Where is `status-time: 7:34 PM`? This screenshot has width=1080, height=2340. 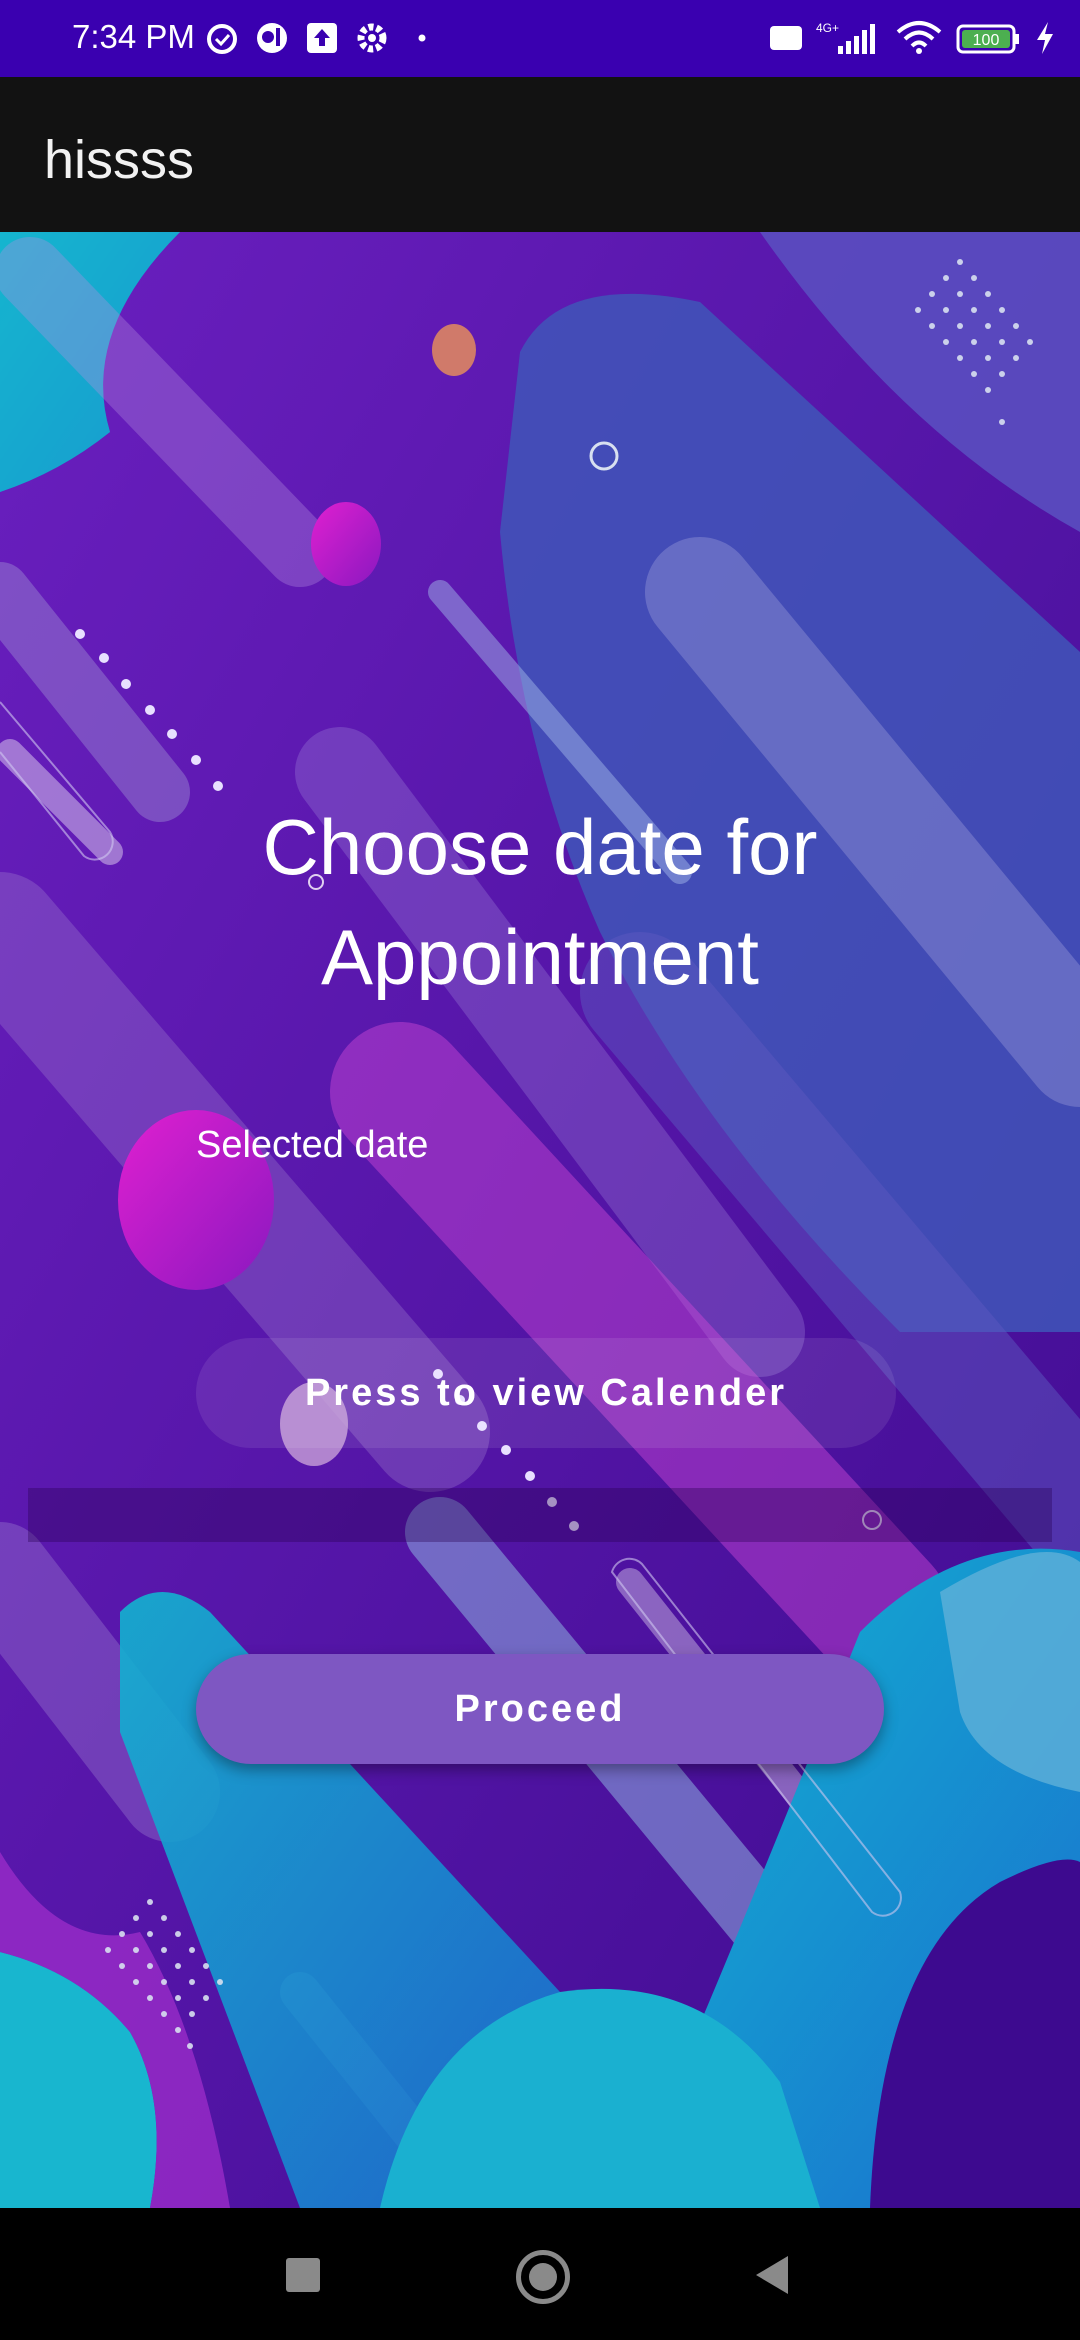
status-time: 7:34 PM is located at coordinates (133, 36).